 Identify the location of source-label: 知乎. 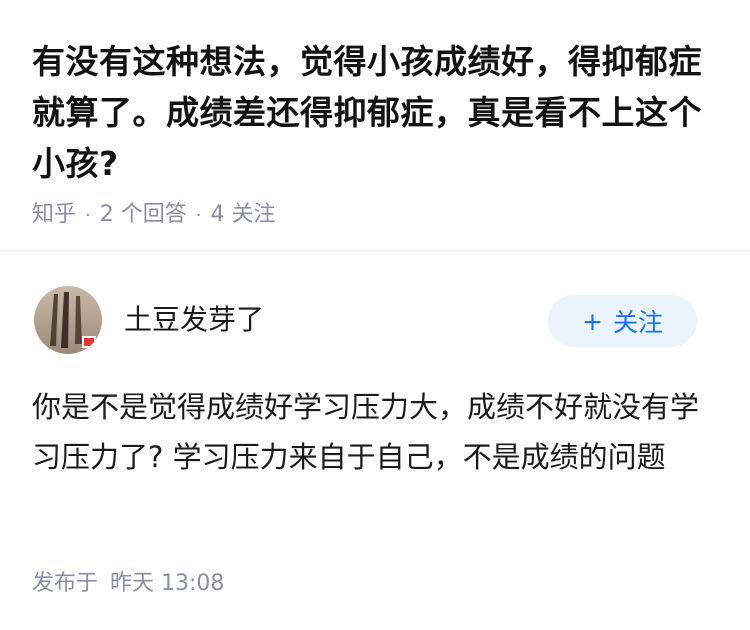
(54, 214).